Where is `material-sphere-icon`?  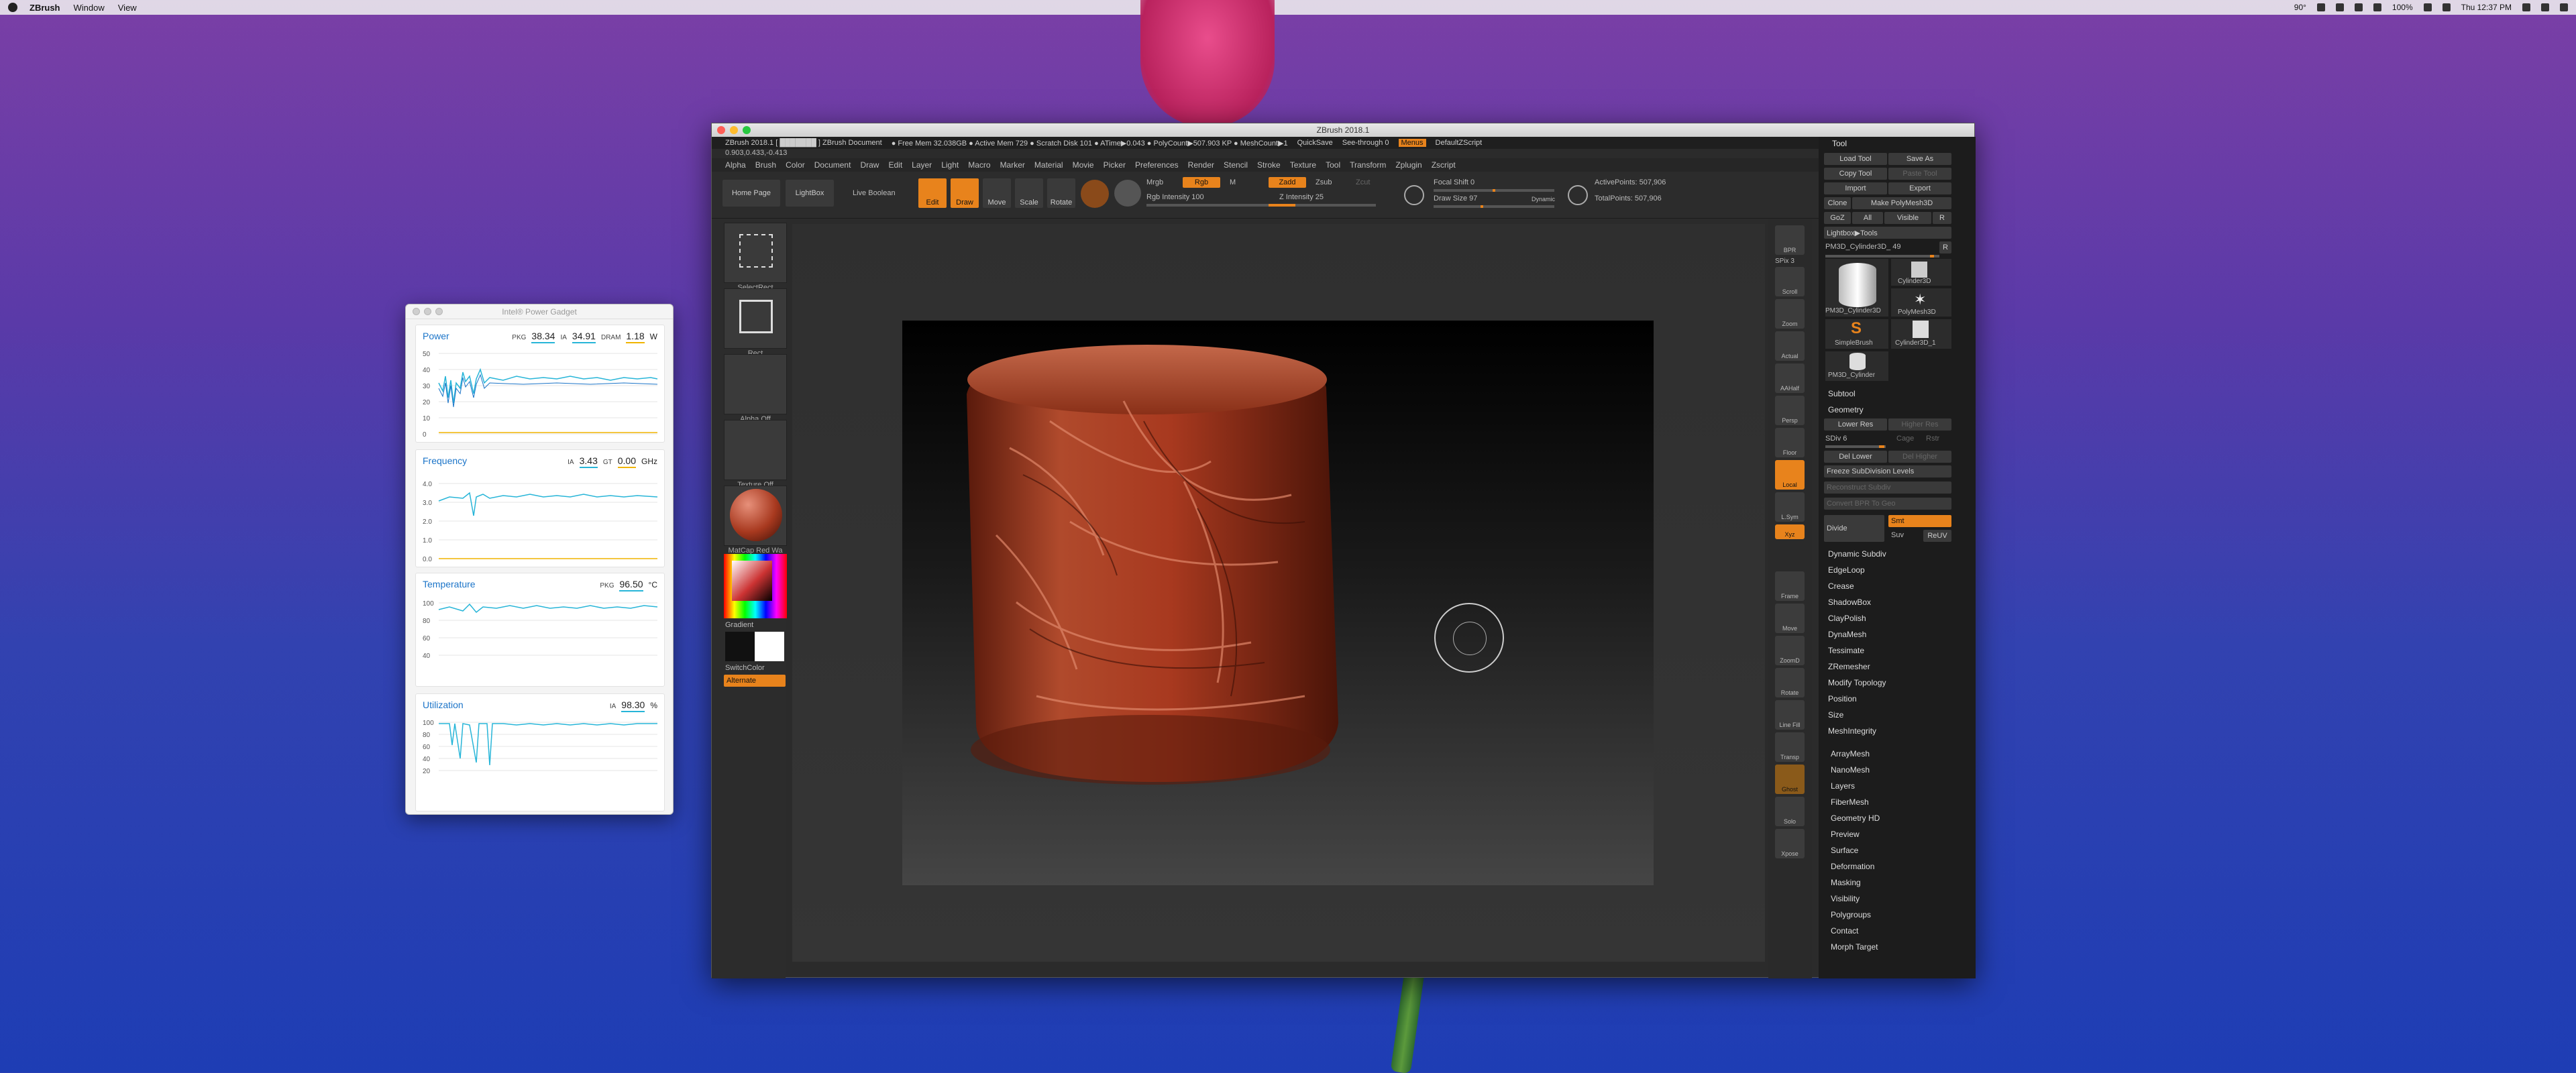 material-sphere-icon is located at coordinates (1095, 194).